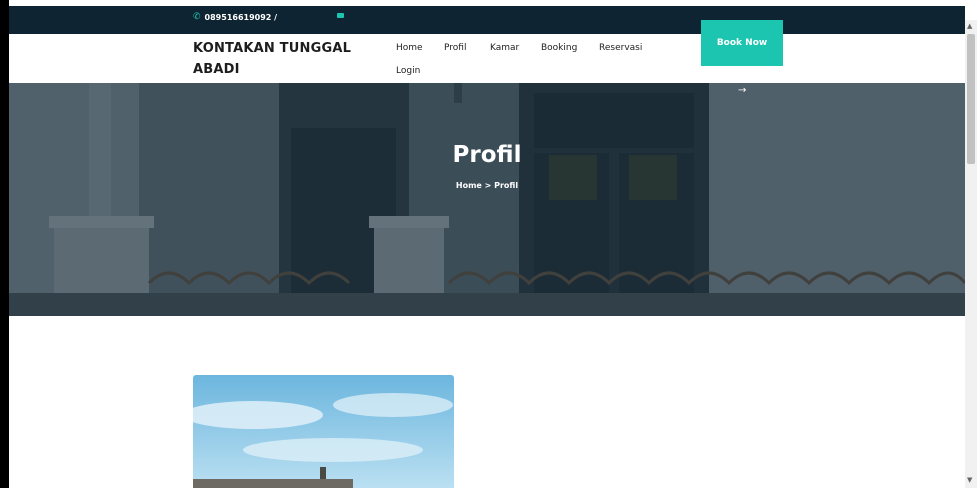  Describe the element at coordinates (340, 15) in the screenshot. I see `envelope-icon` at that location.